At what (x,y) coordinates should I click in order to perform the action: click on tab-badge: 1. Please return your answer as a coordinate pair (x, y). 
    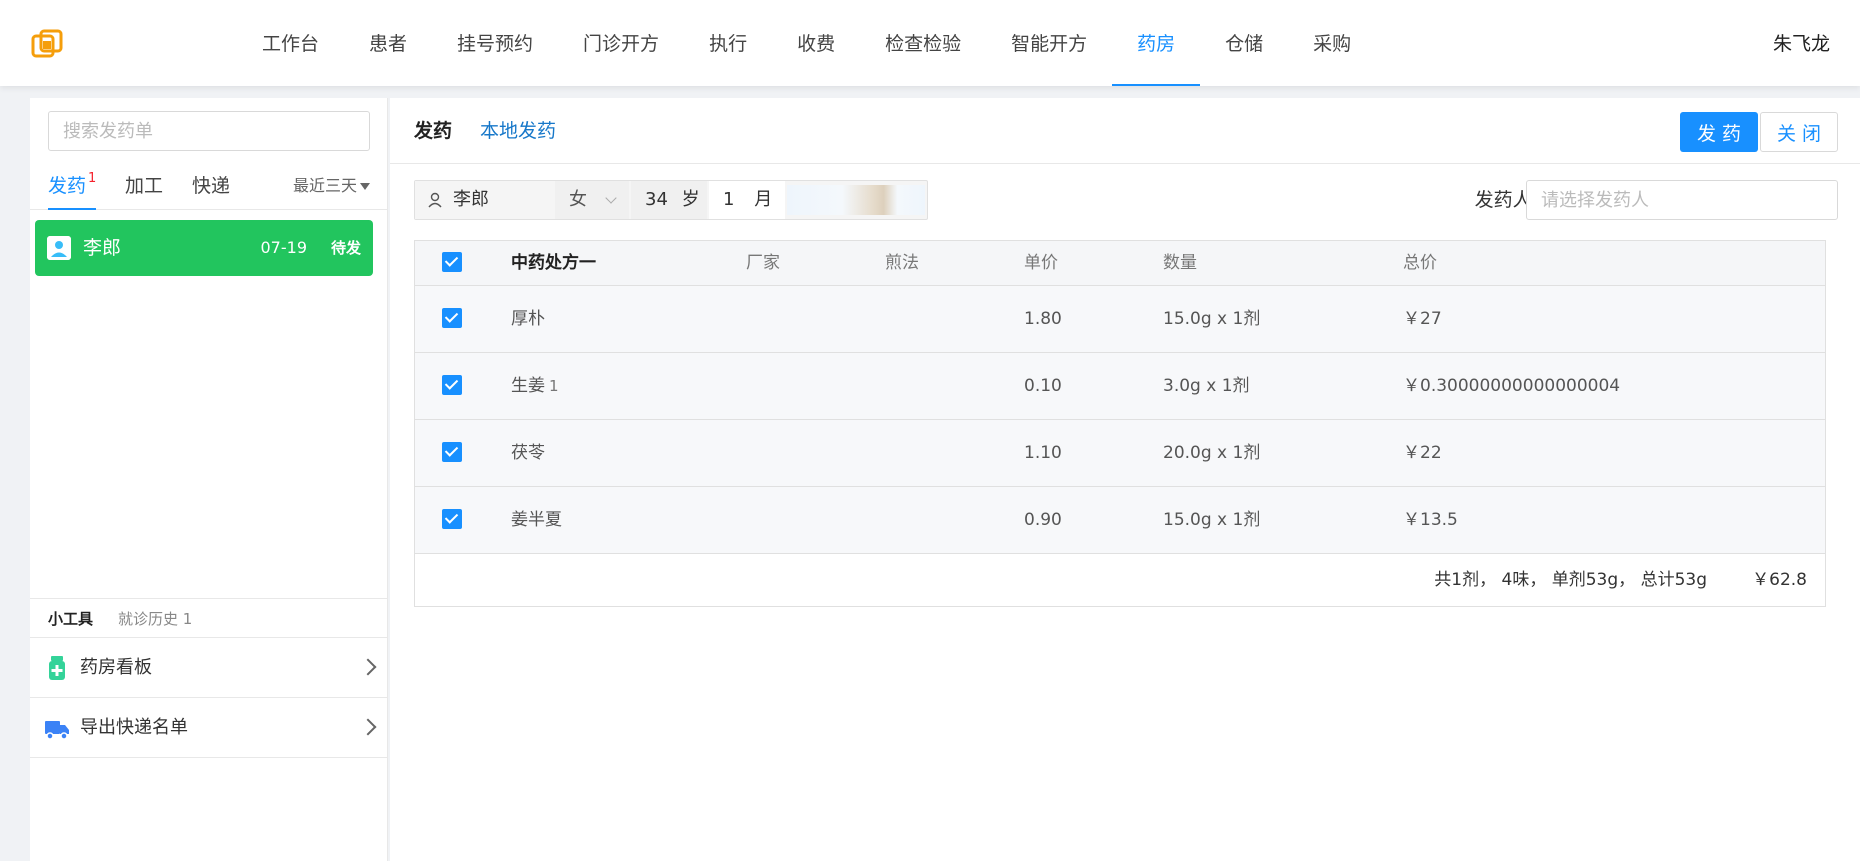
    Looking at the image, I should click on (92, 178).